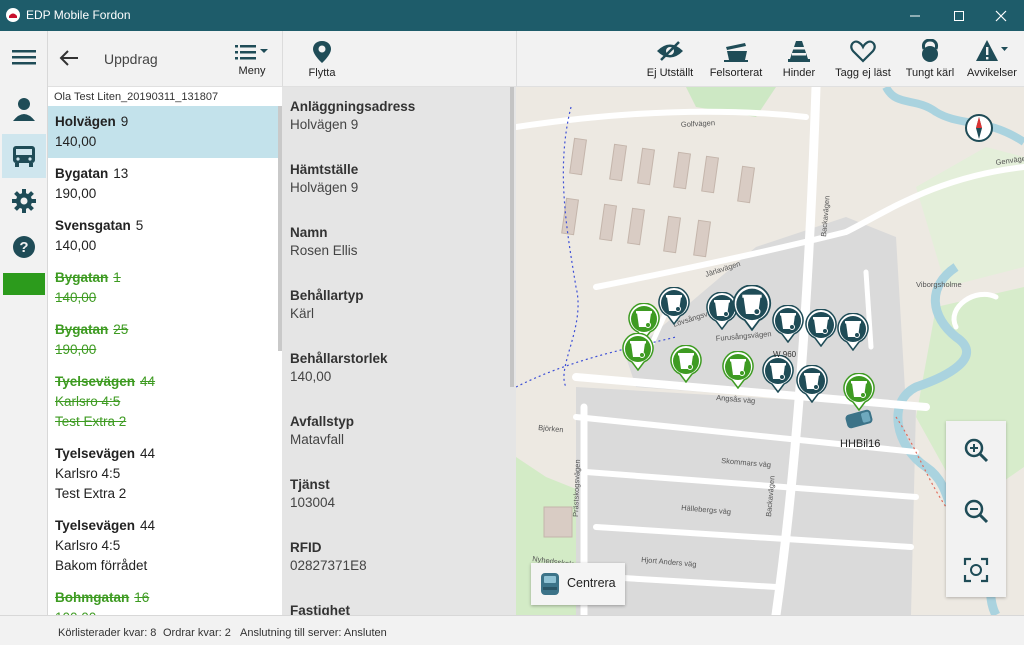  What do you see at coordinates (163, 236) in the screenshot?
I see `list-item: Svensgatan 5 140,00` at bounding box center [163, 236].